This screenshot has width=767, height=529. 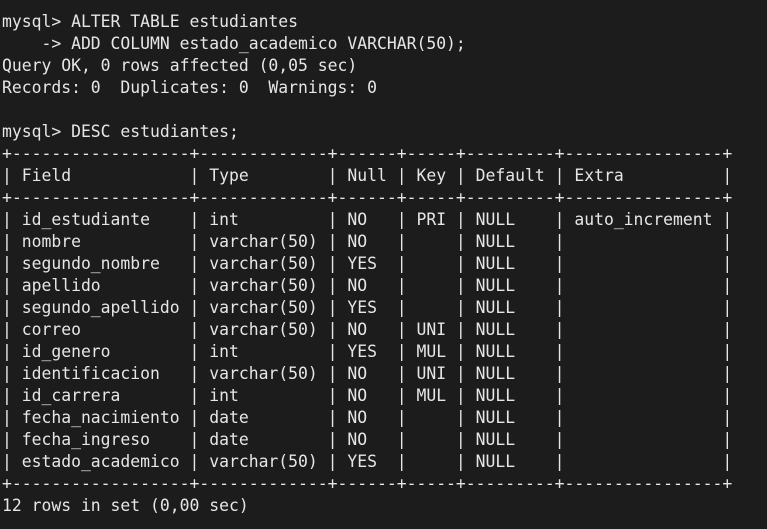 What do you see at coordinates (125, 505) in the screenshot?
I see `rows-in-set-line: 12 rows in set (0,00 sec)` at bounding box center [125, 505].